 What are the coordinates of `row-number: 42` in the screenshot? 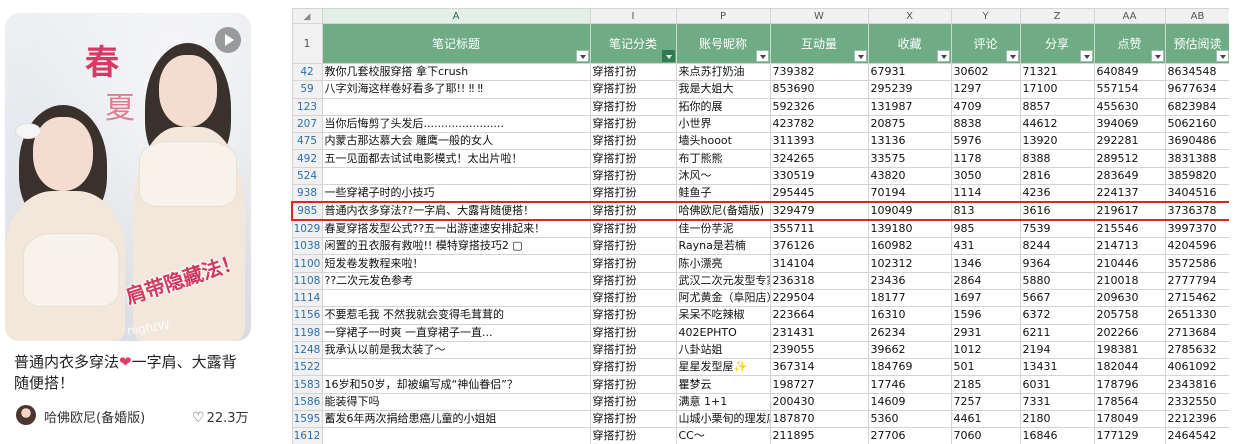 It's located at (307, 72).